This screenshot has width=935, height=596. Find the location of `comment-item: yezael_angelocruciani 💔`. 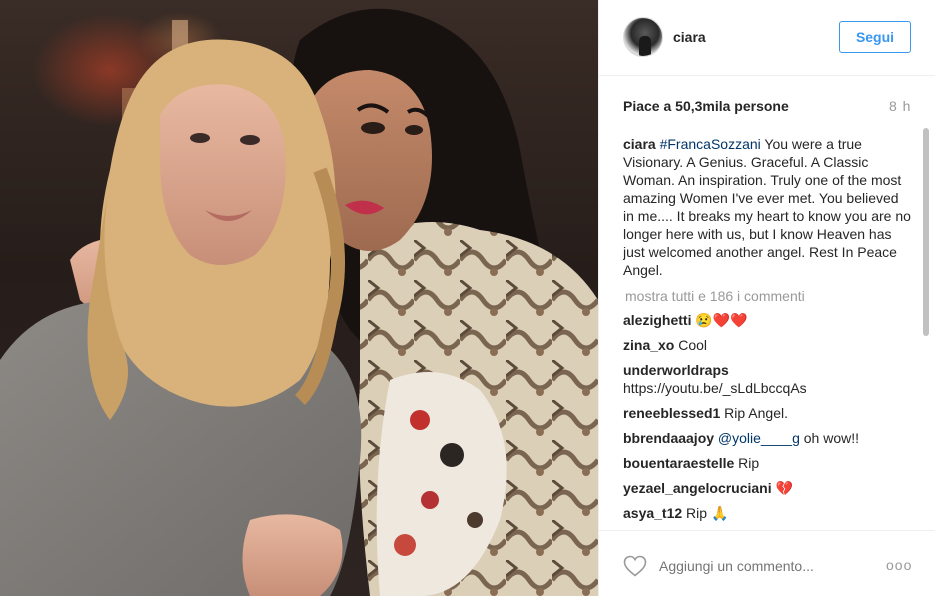

comment-item: yezael_angelocruciani 💔 is located at coordinates (768, 488).